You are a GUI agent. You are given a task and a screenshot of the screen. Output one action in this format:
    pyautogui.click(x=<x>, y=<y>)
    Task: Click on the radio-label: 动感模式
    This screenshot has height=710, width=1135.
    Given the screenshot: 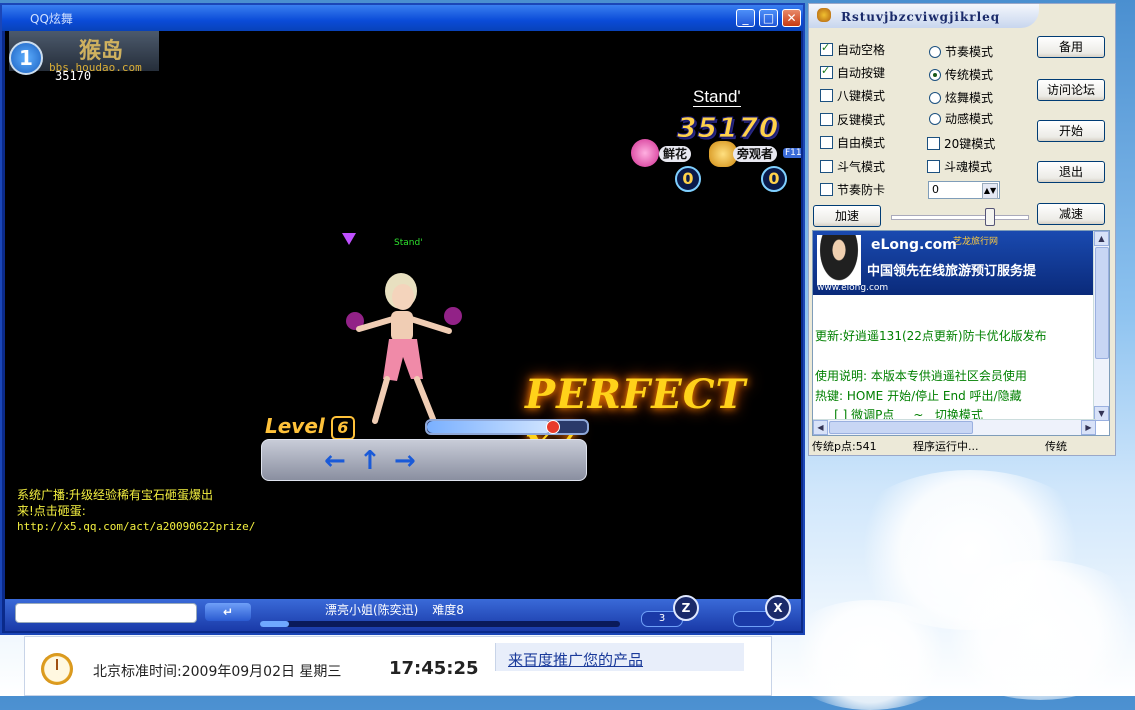 What is the action you would take?
    pyautogui.click(x=969, y=119)
    